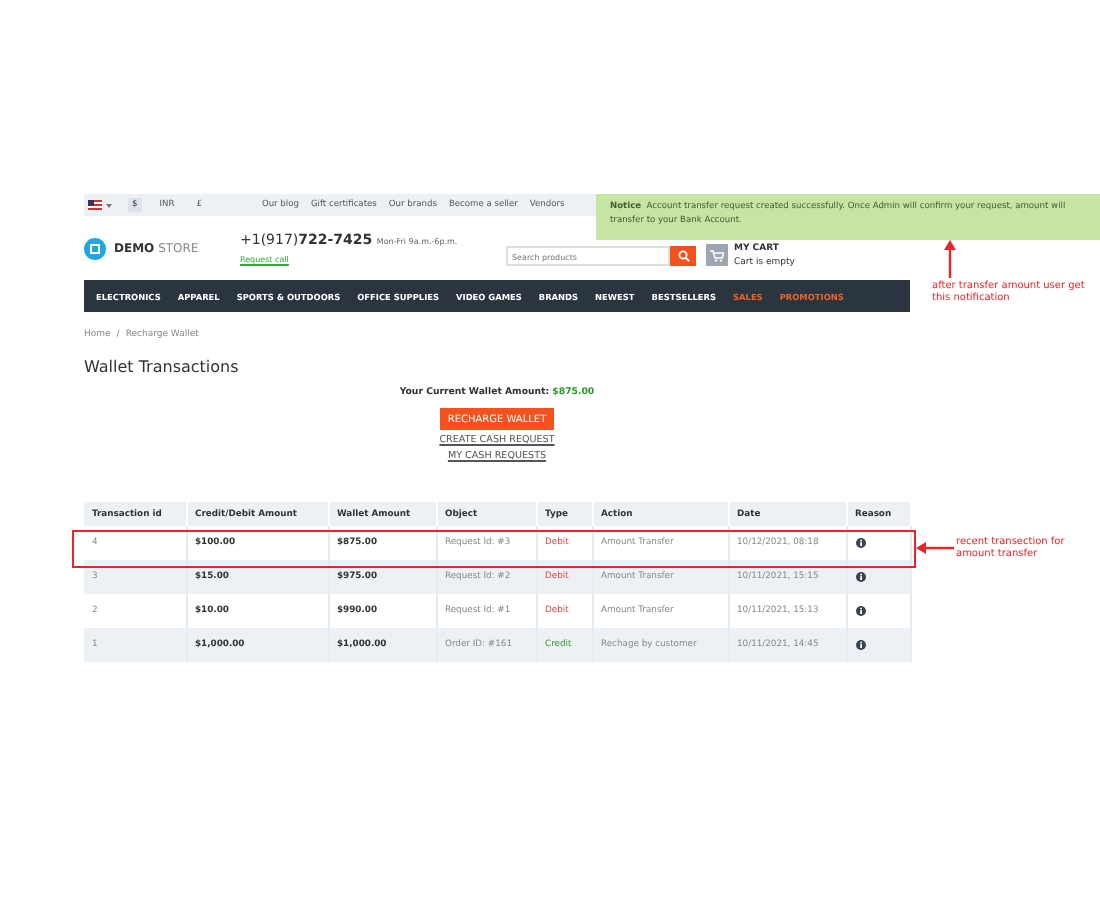 The width and height of the screenshot is (1100, 900). Describe the element at coordinates (162, 368) in the screenshot. I see `page-title: Wallet Transactions` at that location.